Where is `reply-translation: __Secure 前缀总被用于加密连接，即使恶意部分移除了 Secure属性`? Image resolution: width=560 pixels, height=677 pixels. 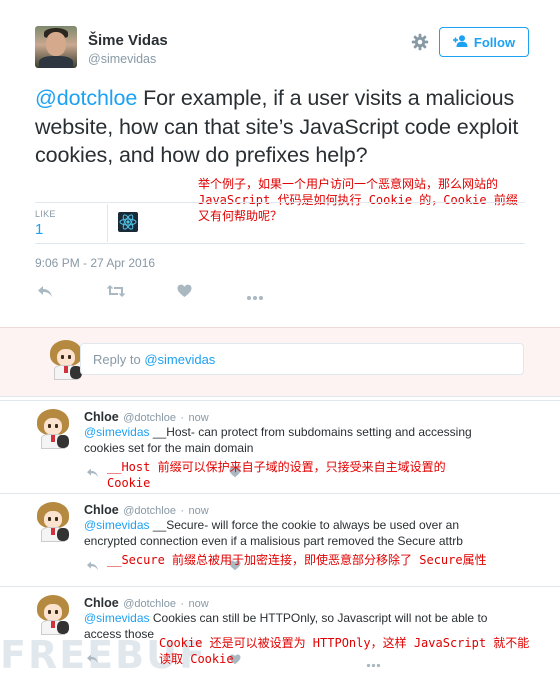
reply-translation: __Secure 前缀总被用于加密连接，即使恶意部分移除了 Secure属性 is located at coordinates (297, 560).